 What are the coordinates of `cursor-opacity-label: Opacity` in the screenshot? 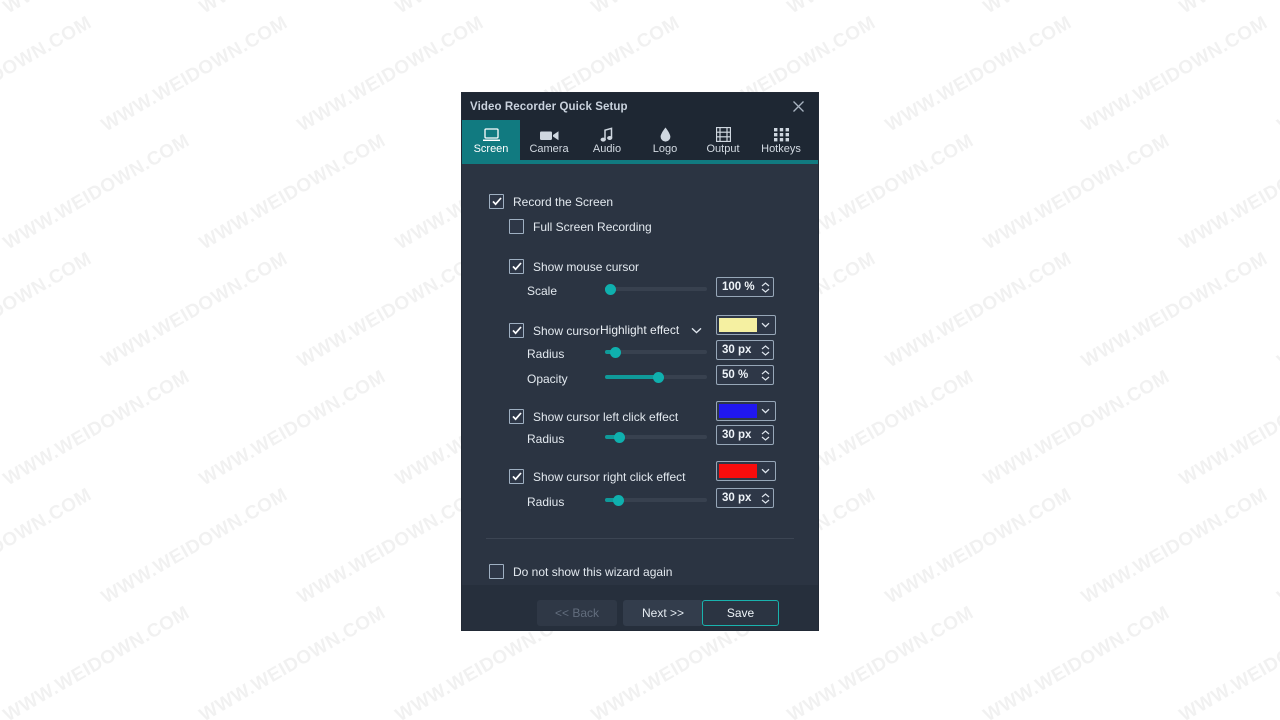 It's located at (547, 379).